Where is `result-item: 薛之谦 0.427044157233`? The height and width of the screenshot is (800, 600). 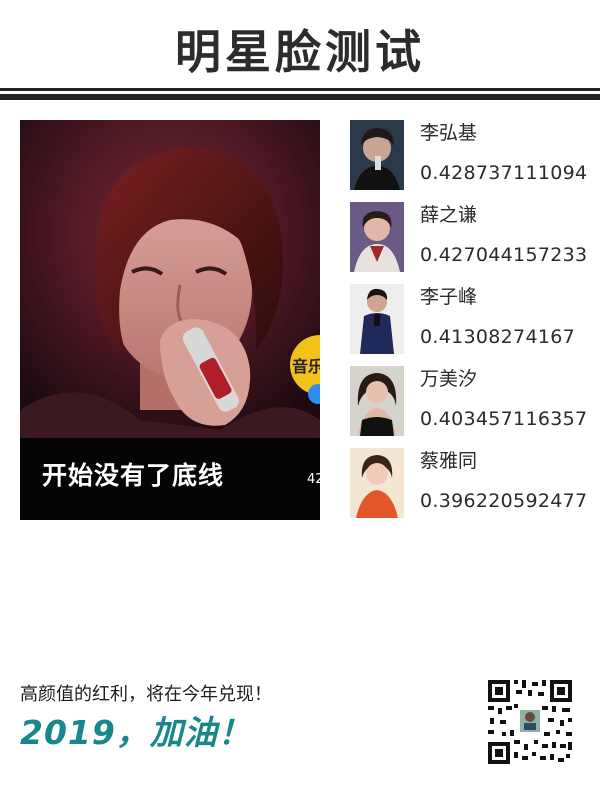 result-item: 薛之谦 0.427044157233 is located at coordinates (475, 238).